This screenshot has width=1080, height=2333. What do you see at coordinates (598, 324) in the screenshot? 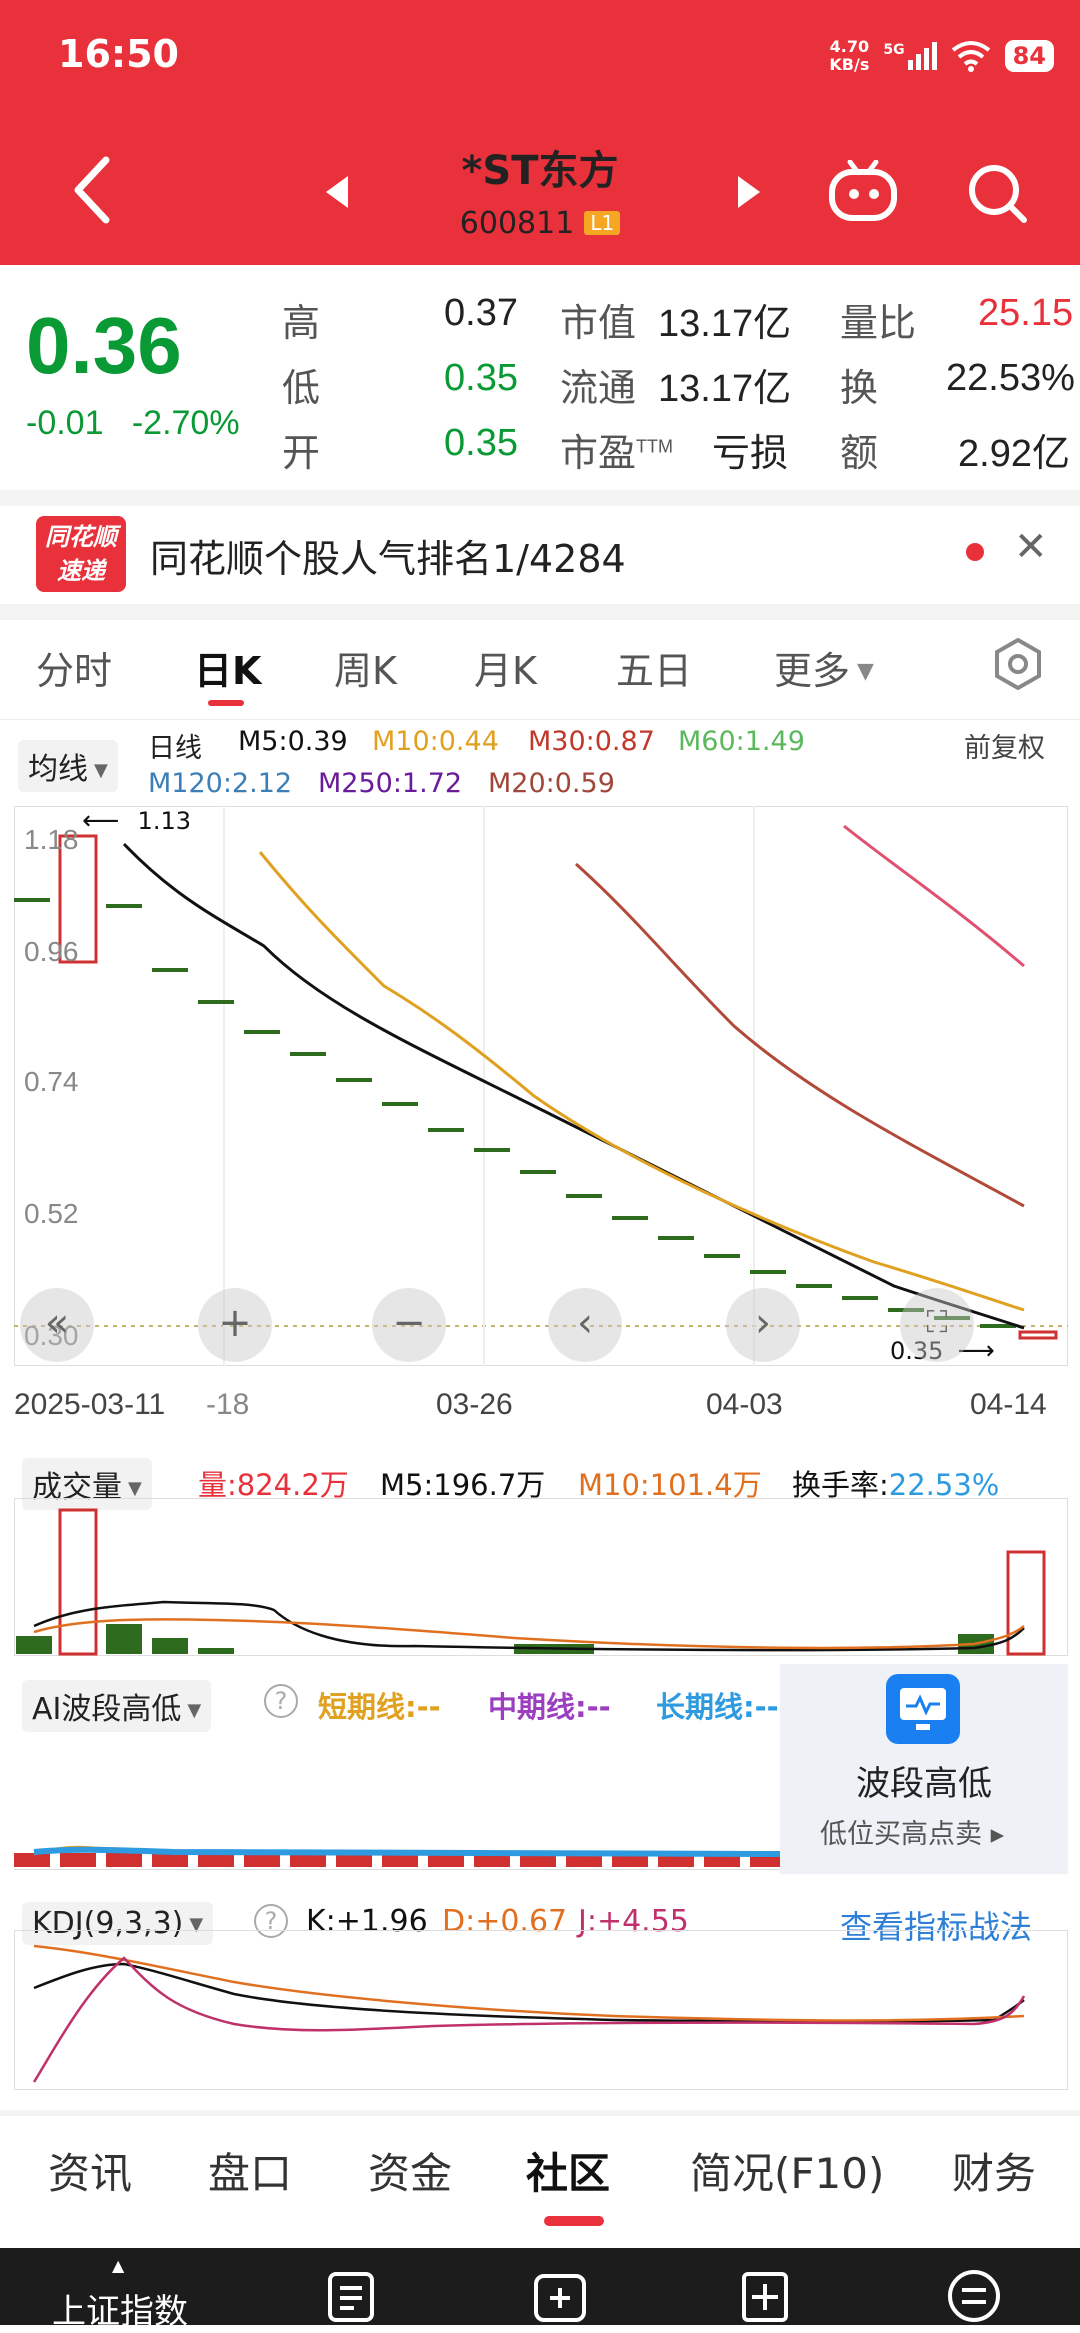
I see `mktcap-label: 市值` at bounding box center [598, 324].